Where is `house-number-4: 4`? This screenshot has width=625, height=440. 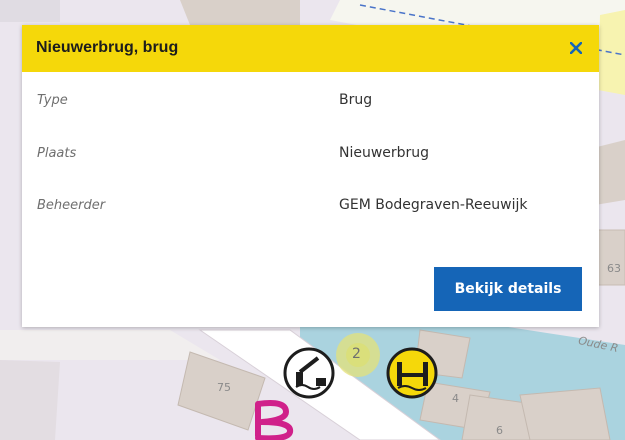 house-number-4: 4 is located at coordinates (455, 398).